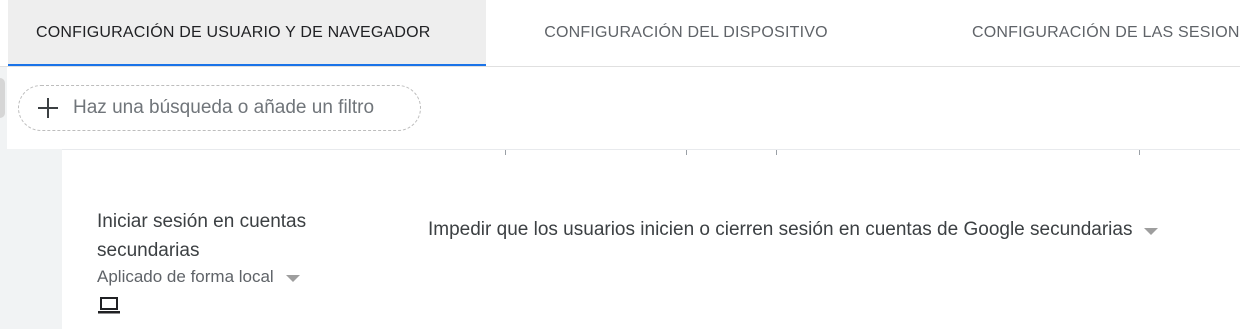 The image size is (1240, 329). What do you see at coordinates (247, 33) in the screenshot?
I see `tab-user-browser-settings: CONFIGURACIÓN DE USUARIO Y DE NAVEGADOR` at bounding box center [247, 33].